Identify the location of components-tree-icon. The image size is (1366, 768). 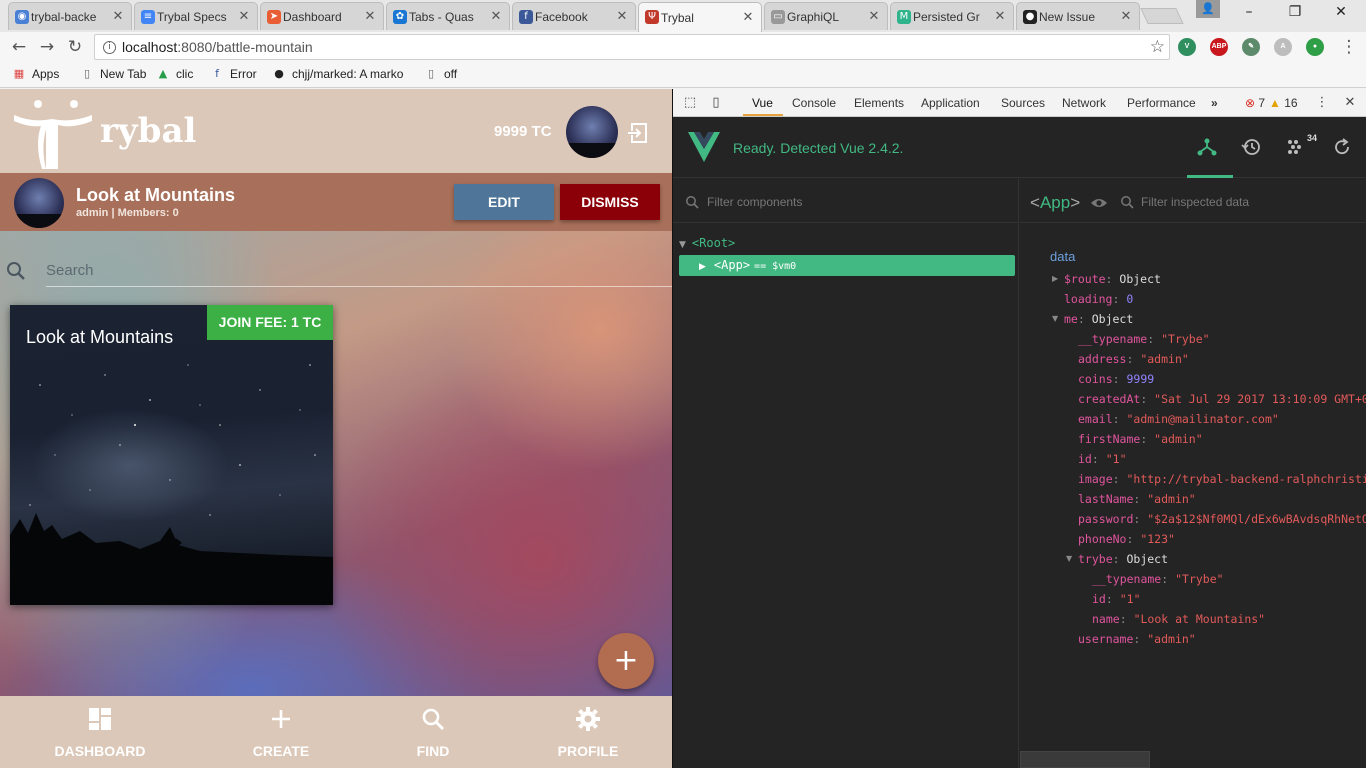
(1207, 147).